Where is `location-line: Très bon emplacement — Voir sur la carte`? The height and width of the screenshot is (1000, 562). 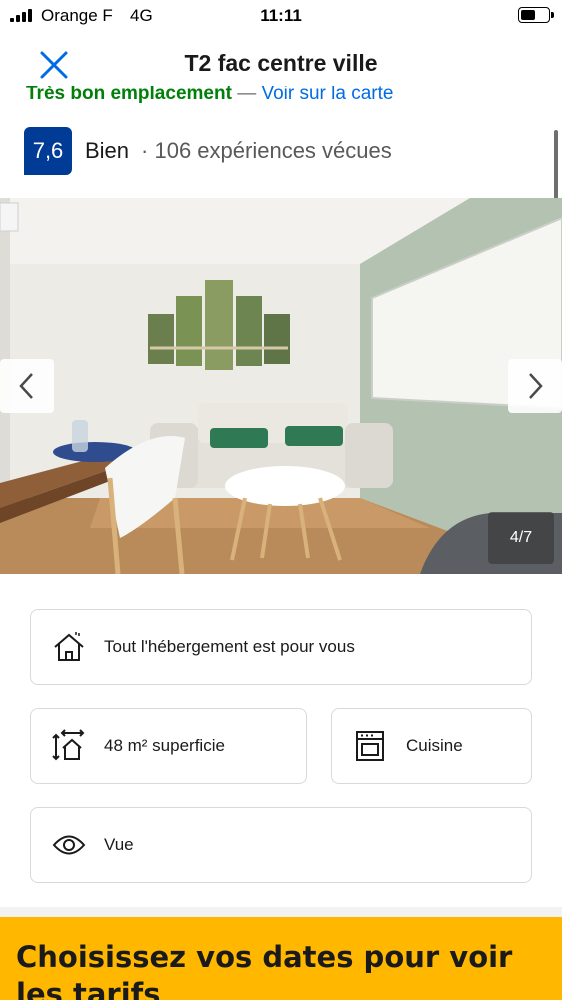 location-line: Très bon emplacement — Voir sur la carte is located at coordinates (286, 97).